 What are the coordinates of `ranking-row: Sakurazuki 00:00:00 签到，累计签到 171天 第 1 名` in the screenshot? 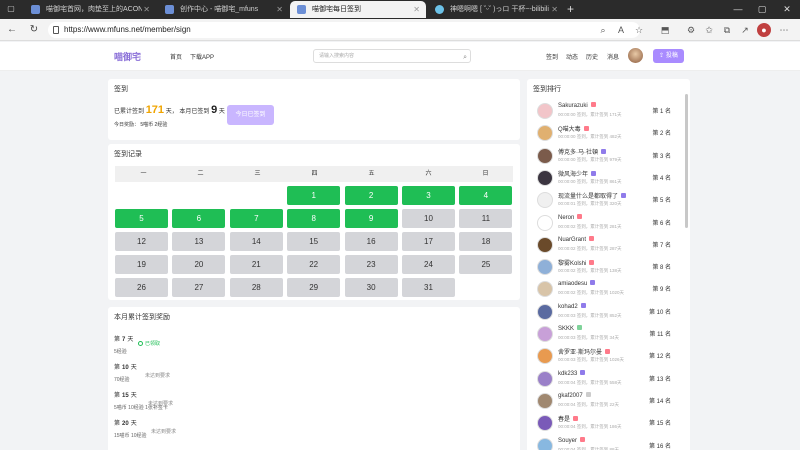 It's located at (610, 111).